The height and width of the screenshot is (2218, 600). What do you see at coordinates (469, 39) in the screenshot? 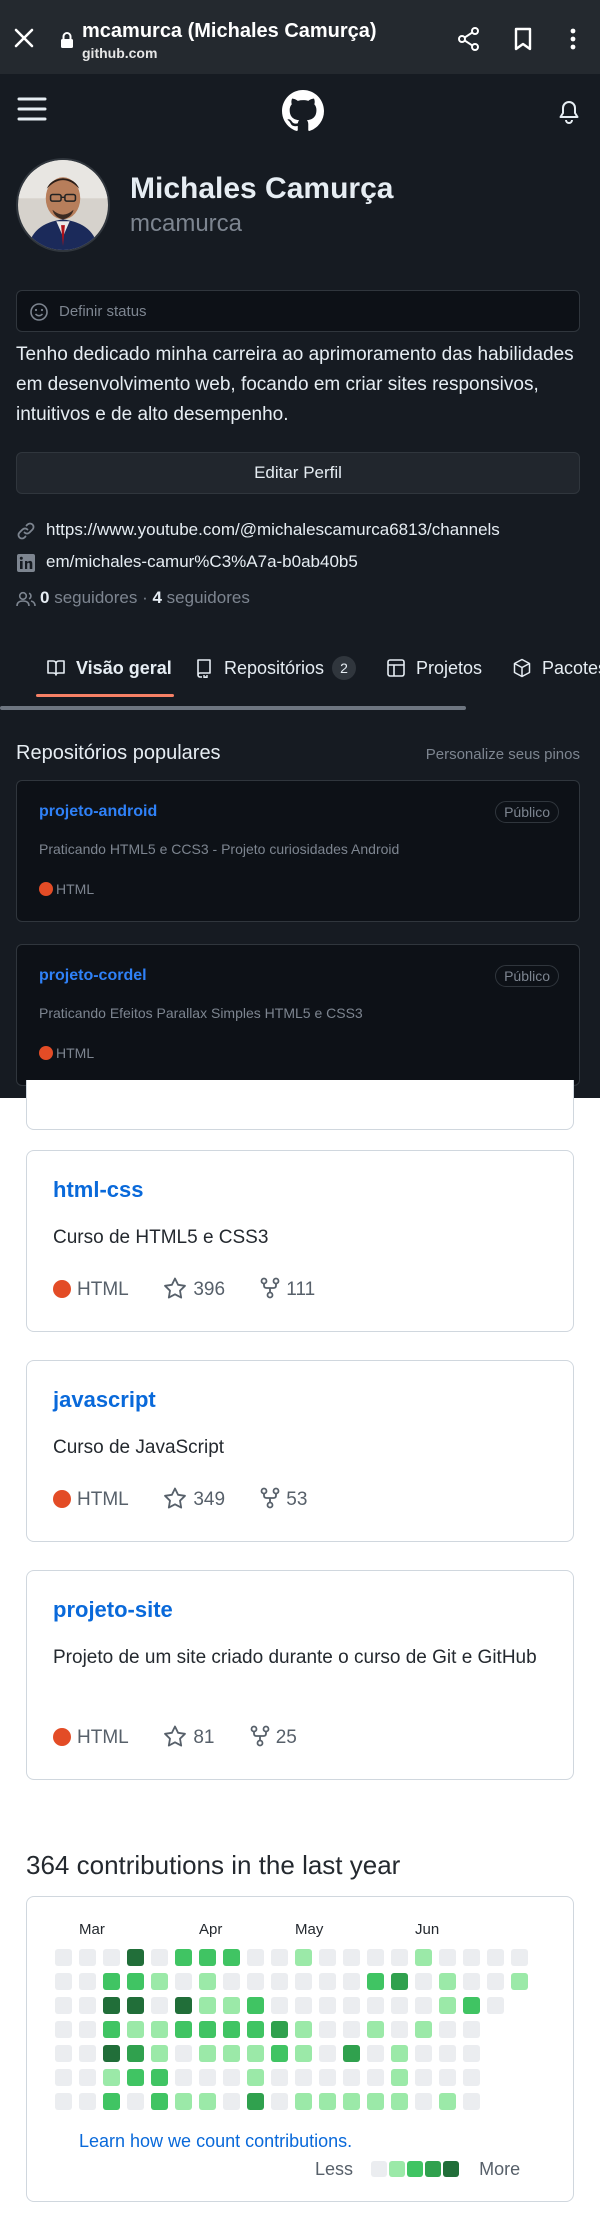
I see `share-icon` at bounding box center [469, 39].